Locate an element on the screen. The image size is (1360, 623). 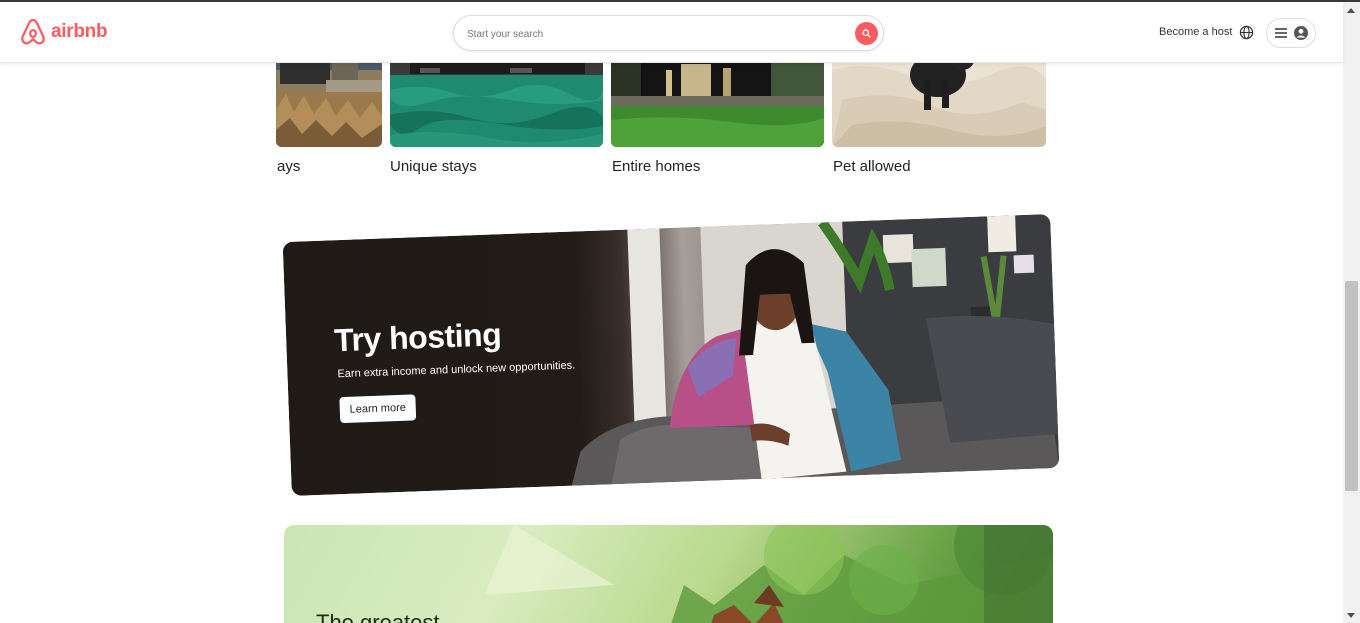
airbnb-logo-icon is located at coordinates (33, 31).